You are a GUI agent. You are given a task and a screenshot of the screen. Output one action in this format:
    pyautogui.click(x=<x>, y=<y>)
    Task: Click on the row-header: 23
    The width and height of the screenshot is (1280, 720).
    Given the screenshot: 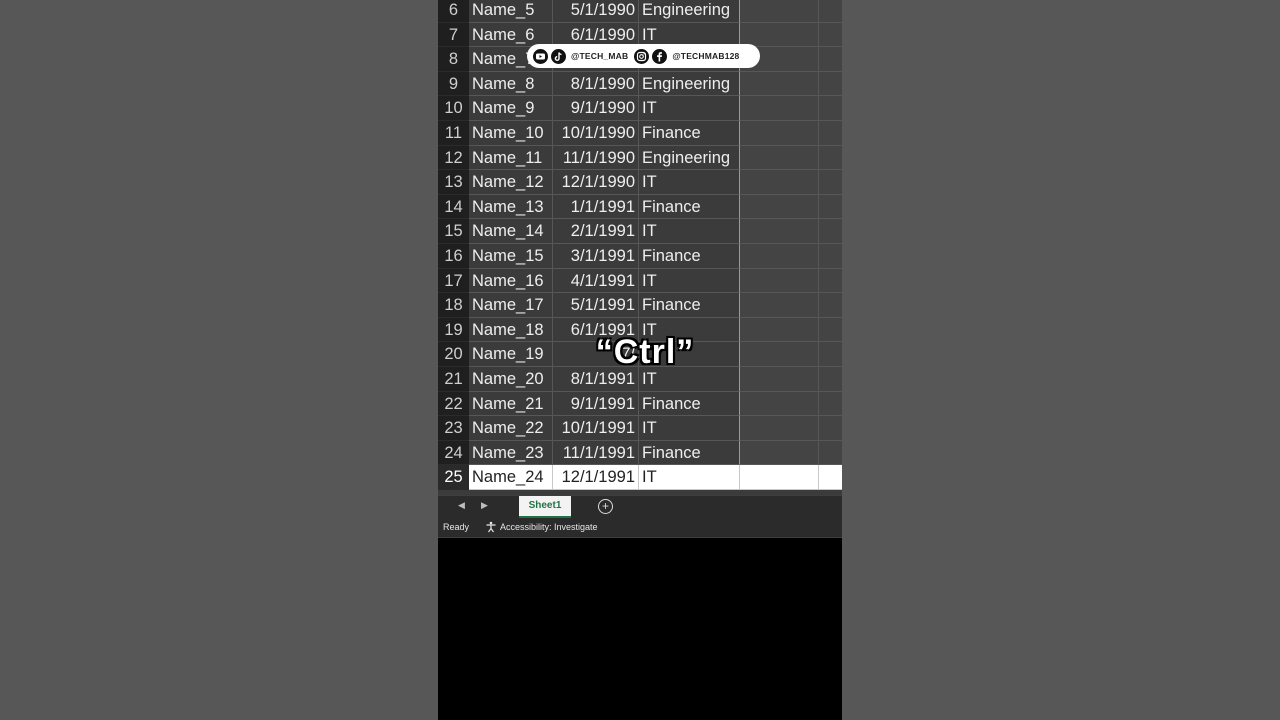 What is the action you would take?
    pyautogui.click(x=453, y=428)
    